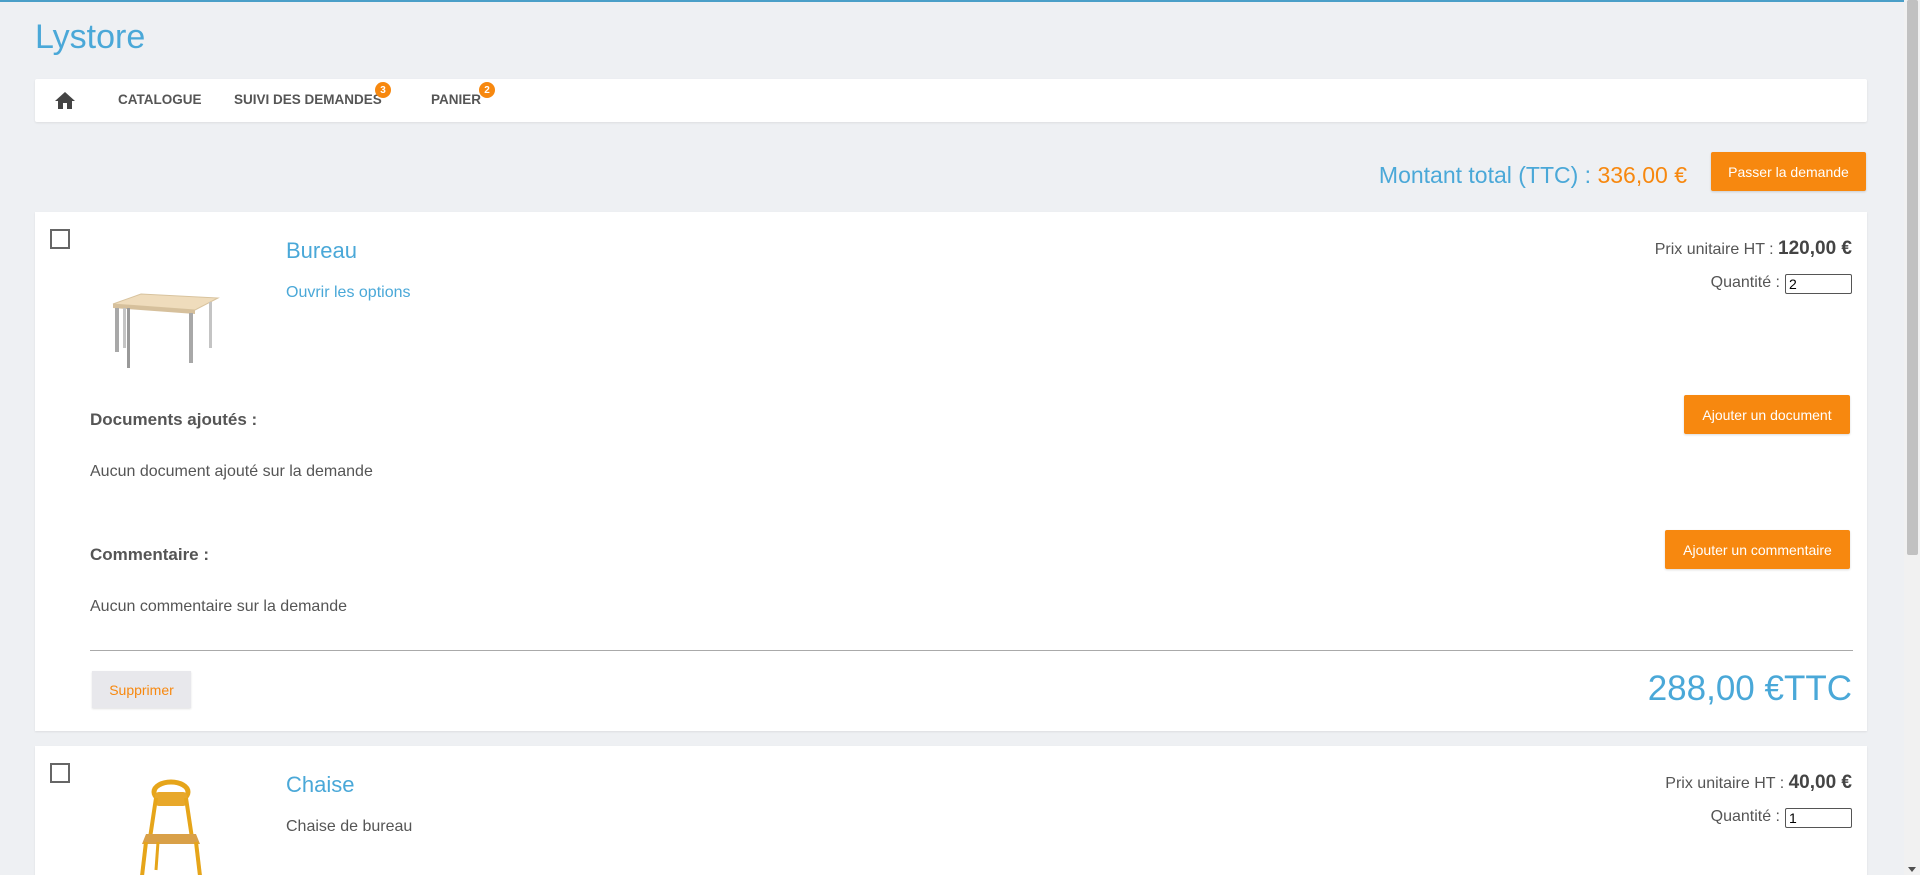  Describe the element at coordinates (219, 606) in the screenshot. I see `comment-text: Aucun commentaire sur la demande` at that location.